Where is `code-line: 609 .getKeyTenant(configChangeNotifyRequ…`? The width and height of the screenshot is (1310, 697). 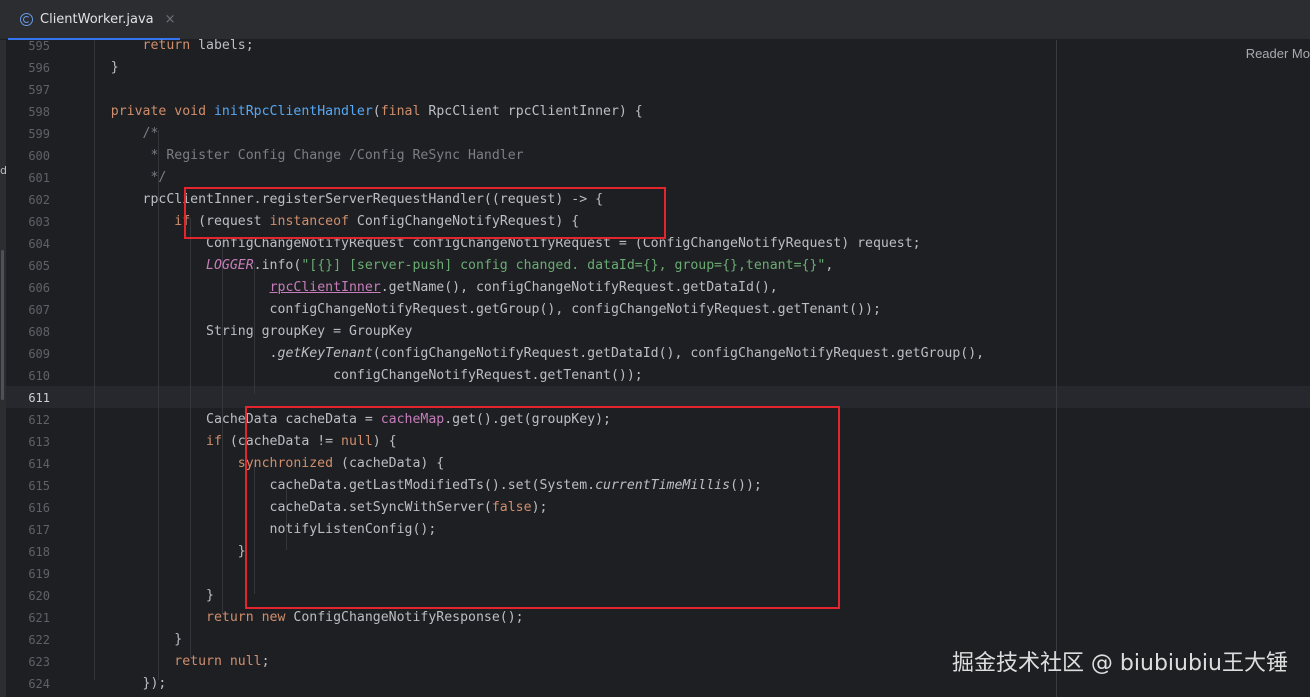
code-line: 609 .getKeyTenant(configChangeNotifyRequ… is located at coordinates (495, 354).